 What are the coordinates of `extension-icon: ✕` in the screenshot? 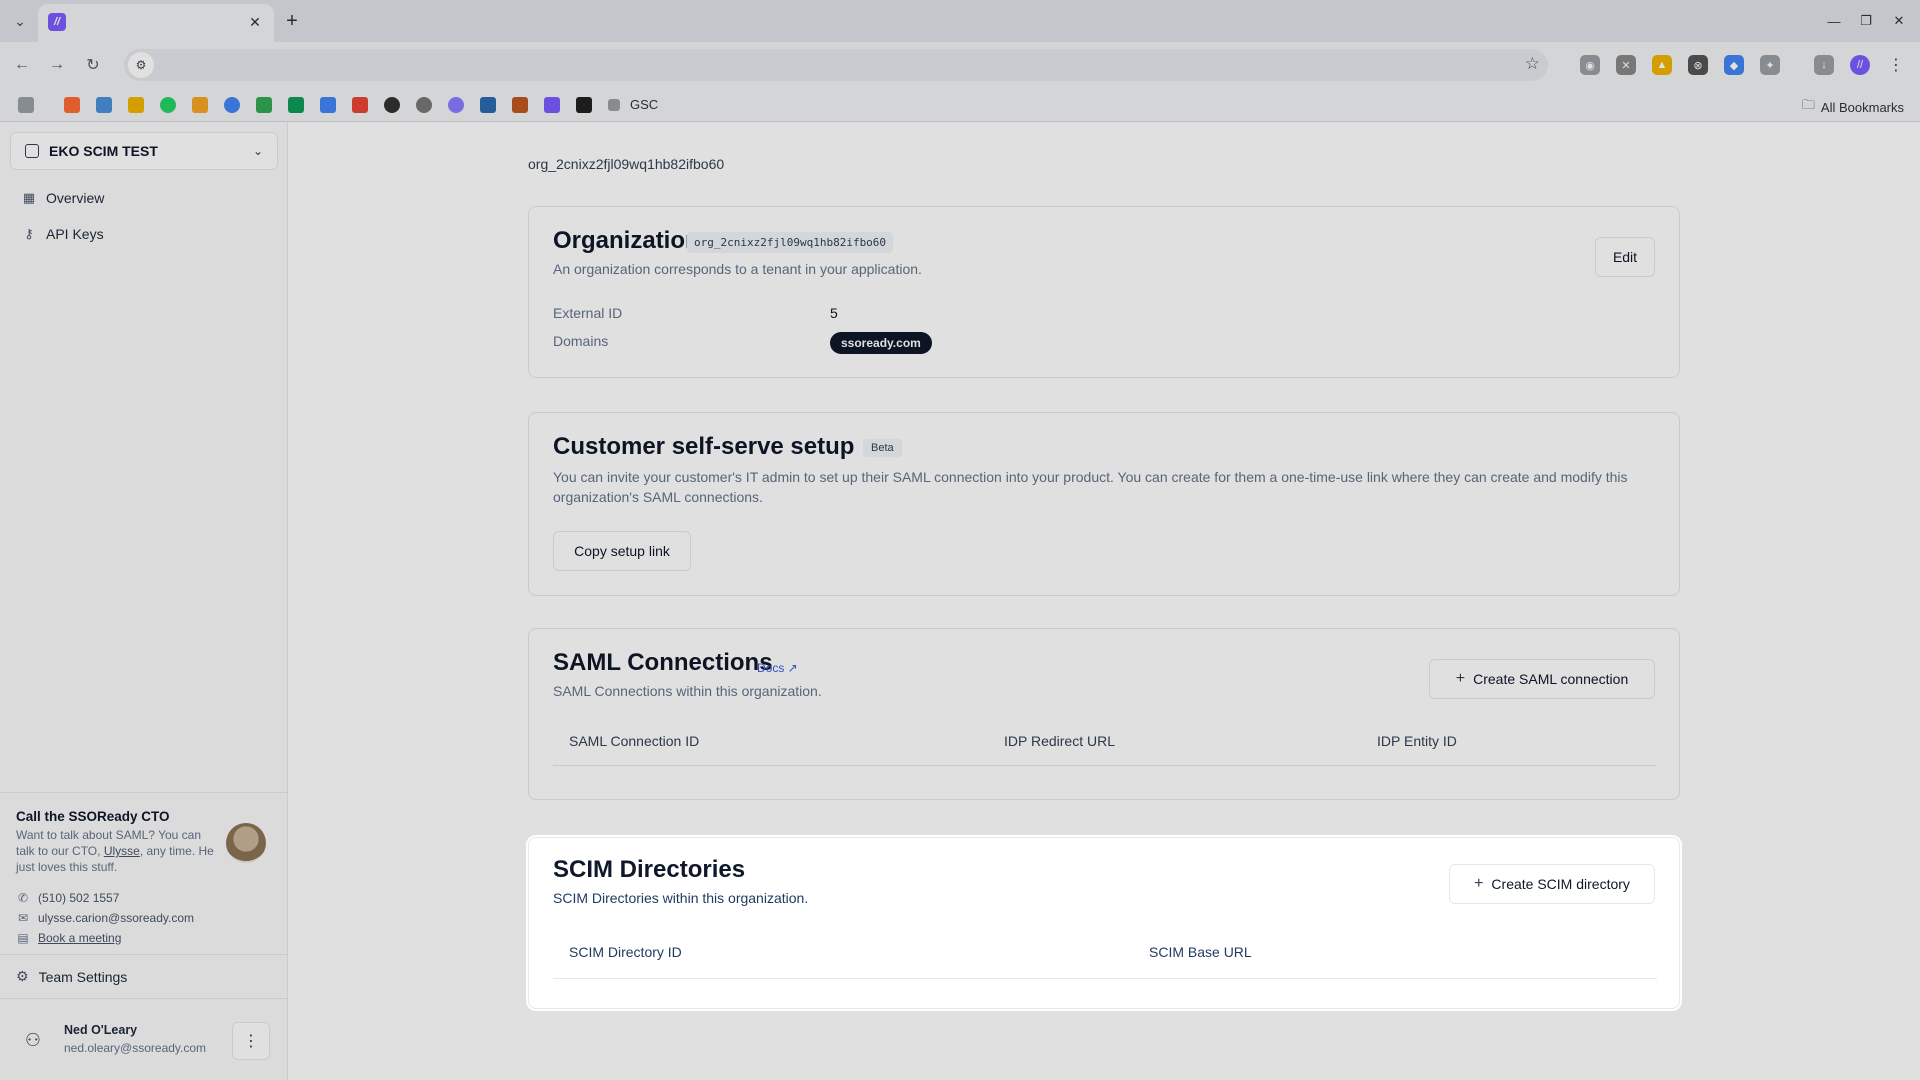 It's located at (1626, 65).